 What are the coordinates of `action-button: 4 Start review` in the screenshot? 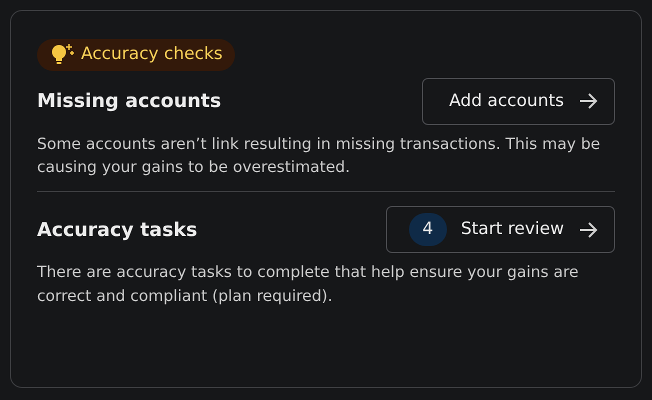 It's located at (500, 230).